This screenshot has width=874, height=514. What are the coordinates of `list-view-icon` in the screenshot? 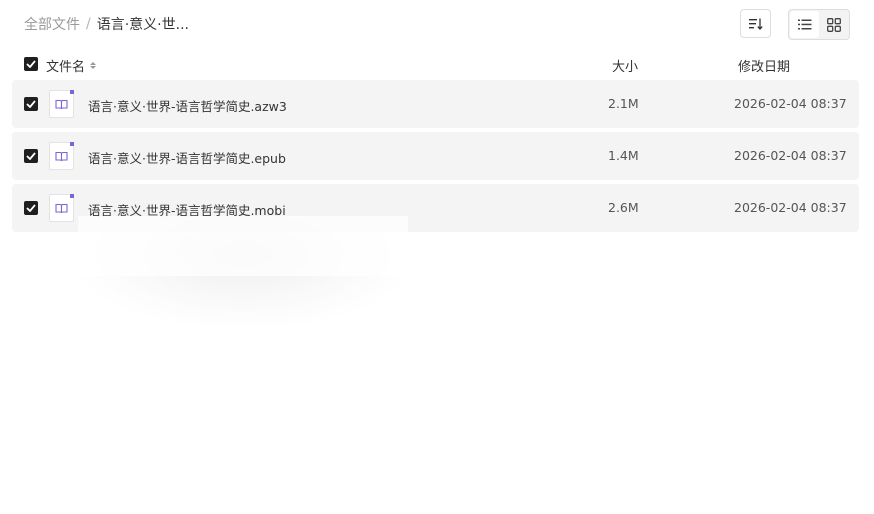 It's located at (804, 24).